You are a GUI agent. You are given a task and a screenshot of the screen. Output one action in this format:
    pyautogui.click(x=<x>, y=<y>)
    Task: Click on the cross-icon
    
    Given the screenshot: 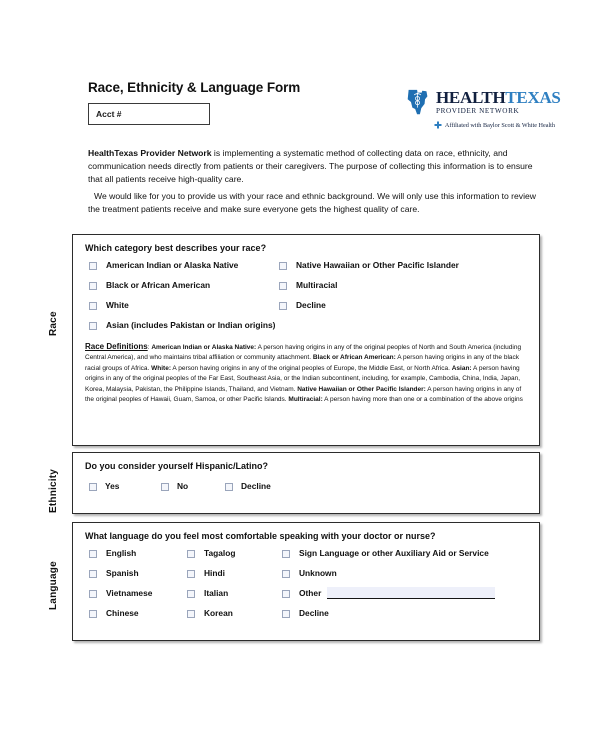 What is the action you would take?
    pyautogui.click(x=438, y=125)
    